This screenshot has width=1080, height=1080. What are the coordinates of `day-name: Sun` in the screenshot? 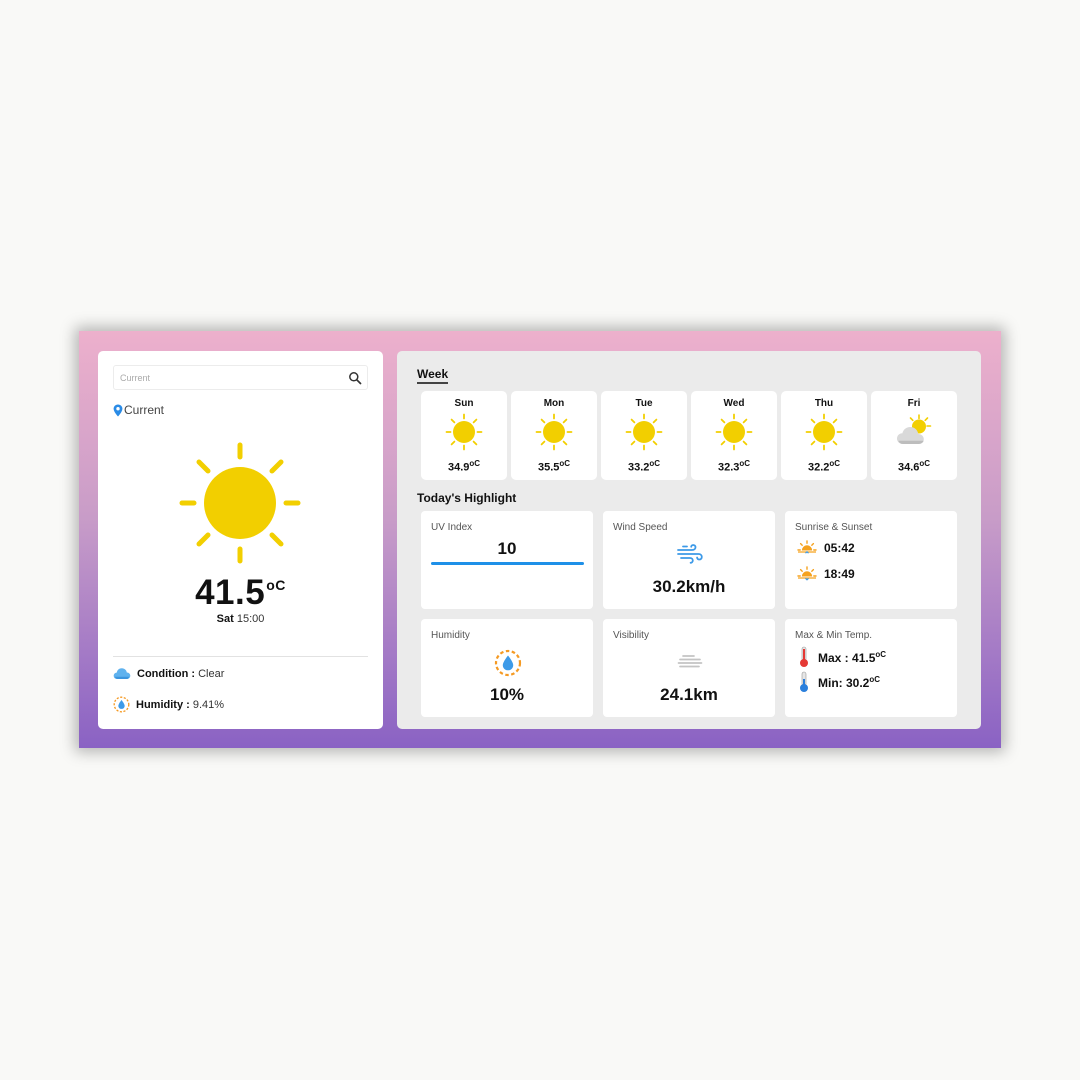 It's located at (464, 403).